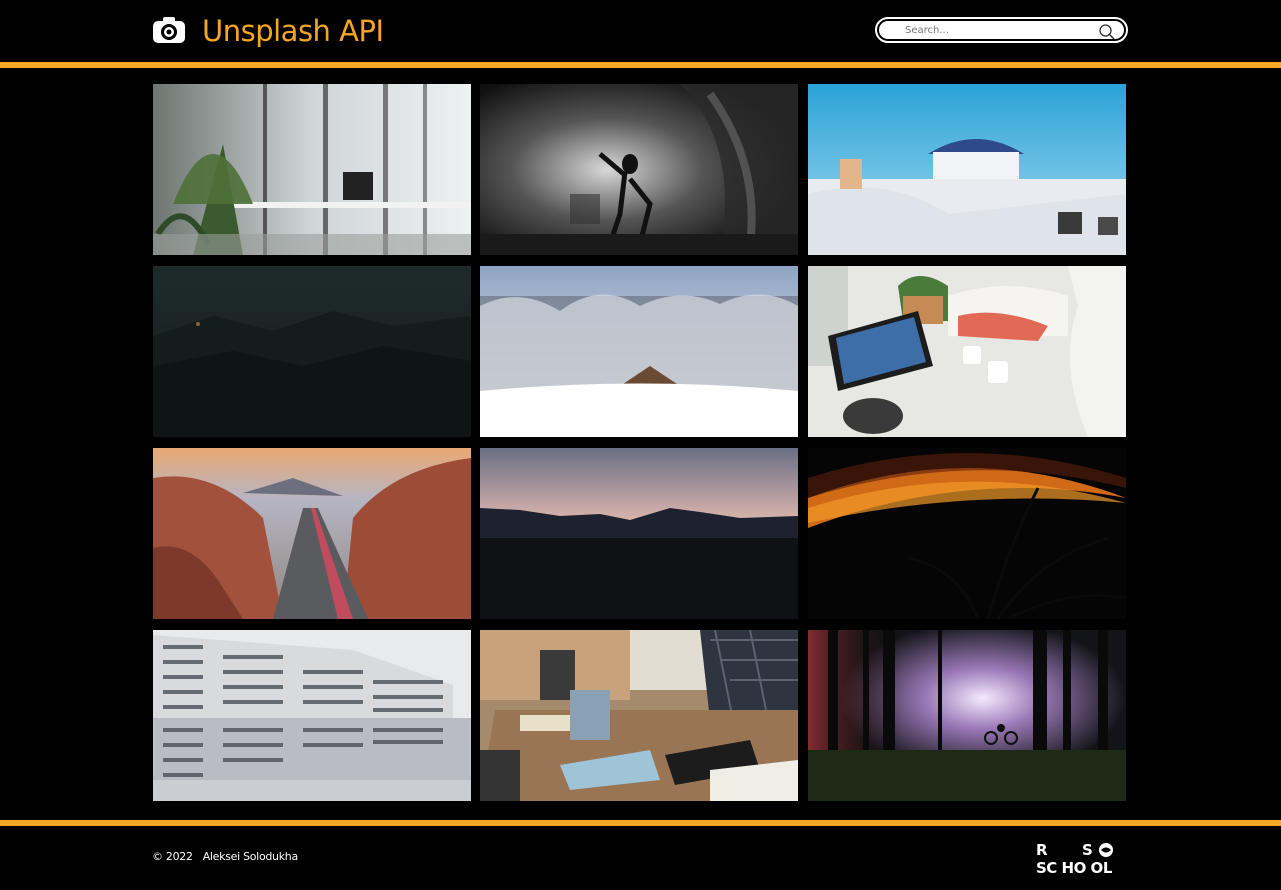 The height and width of the screenshot is (890, 1281). I want to click on photo-snowy-forest-cabin, so click(639, 351).